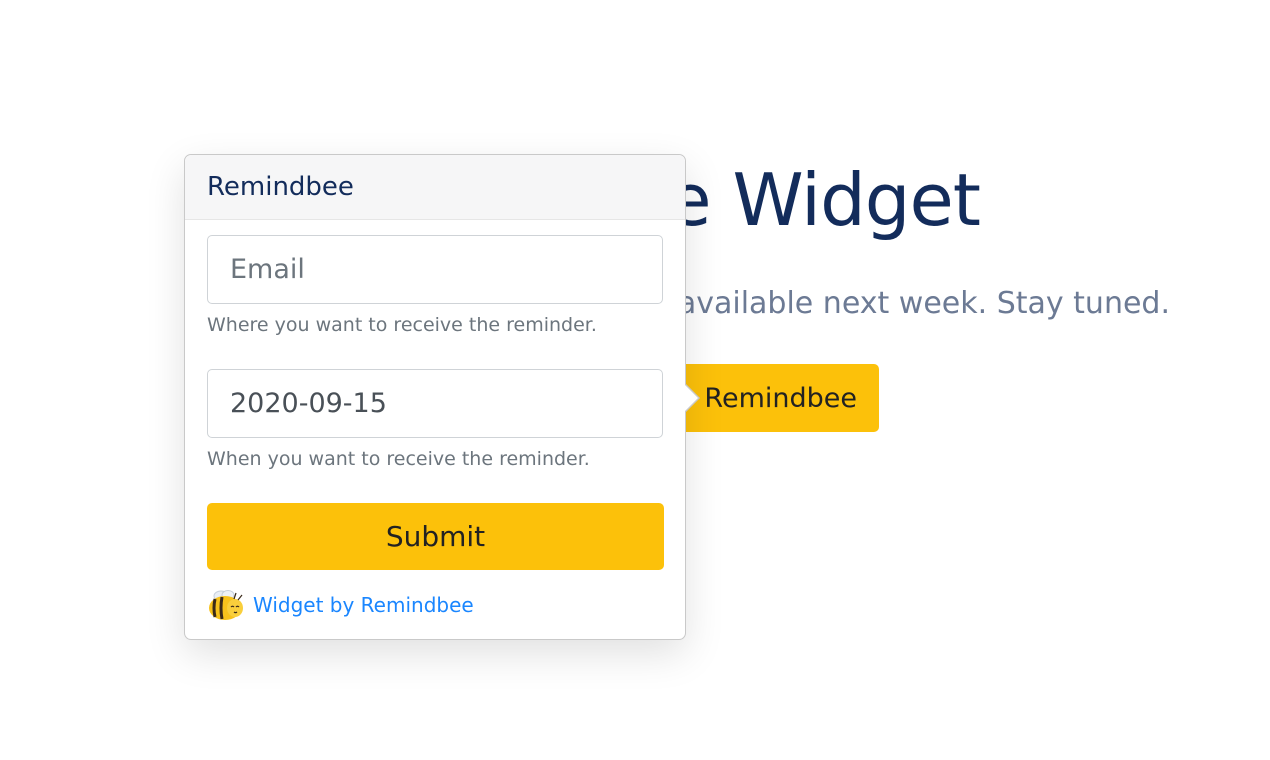 This screenshot has width=1270, height=760. I want to click on email-group: Where you want to receive the reminder., so click(435, 285).